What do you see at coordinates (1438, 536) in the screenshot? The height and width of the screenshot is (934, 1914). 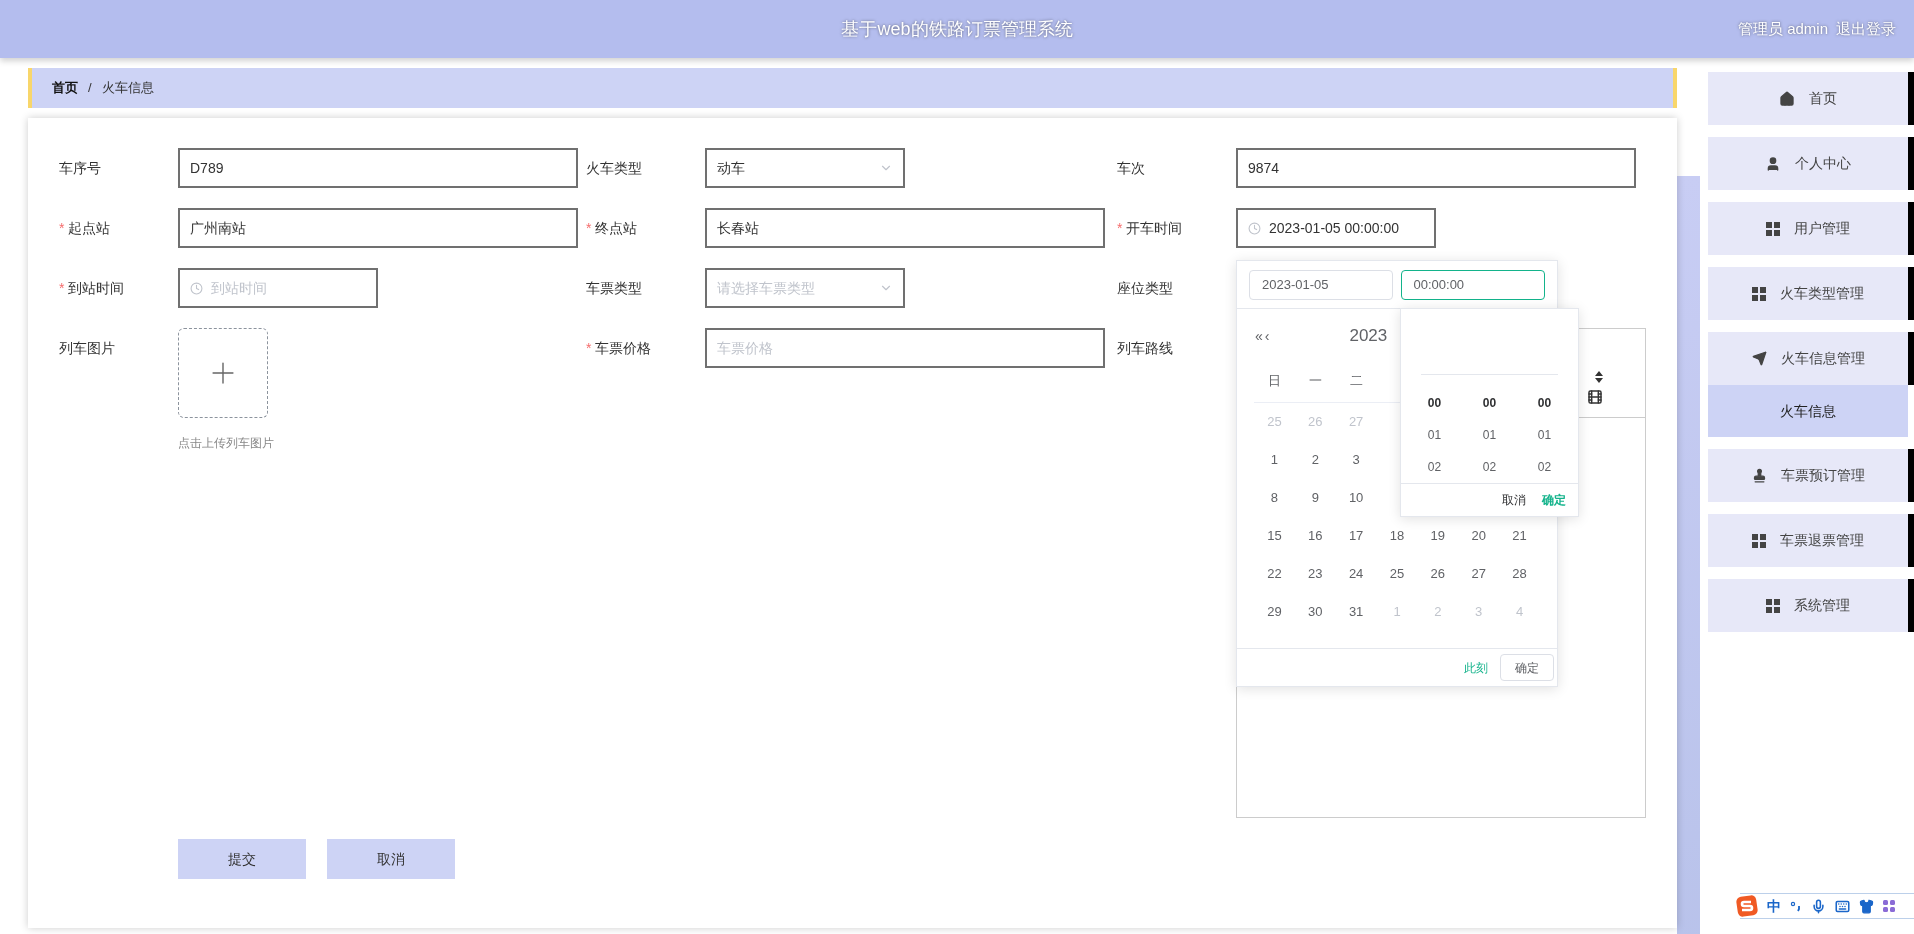 I see `calendar-day: 19` at bounding box center [1438, 536].